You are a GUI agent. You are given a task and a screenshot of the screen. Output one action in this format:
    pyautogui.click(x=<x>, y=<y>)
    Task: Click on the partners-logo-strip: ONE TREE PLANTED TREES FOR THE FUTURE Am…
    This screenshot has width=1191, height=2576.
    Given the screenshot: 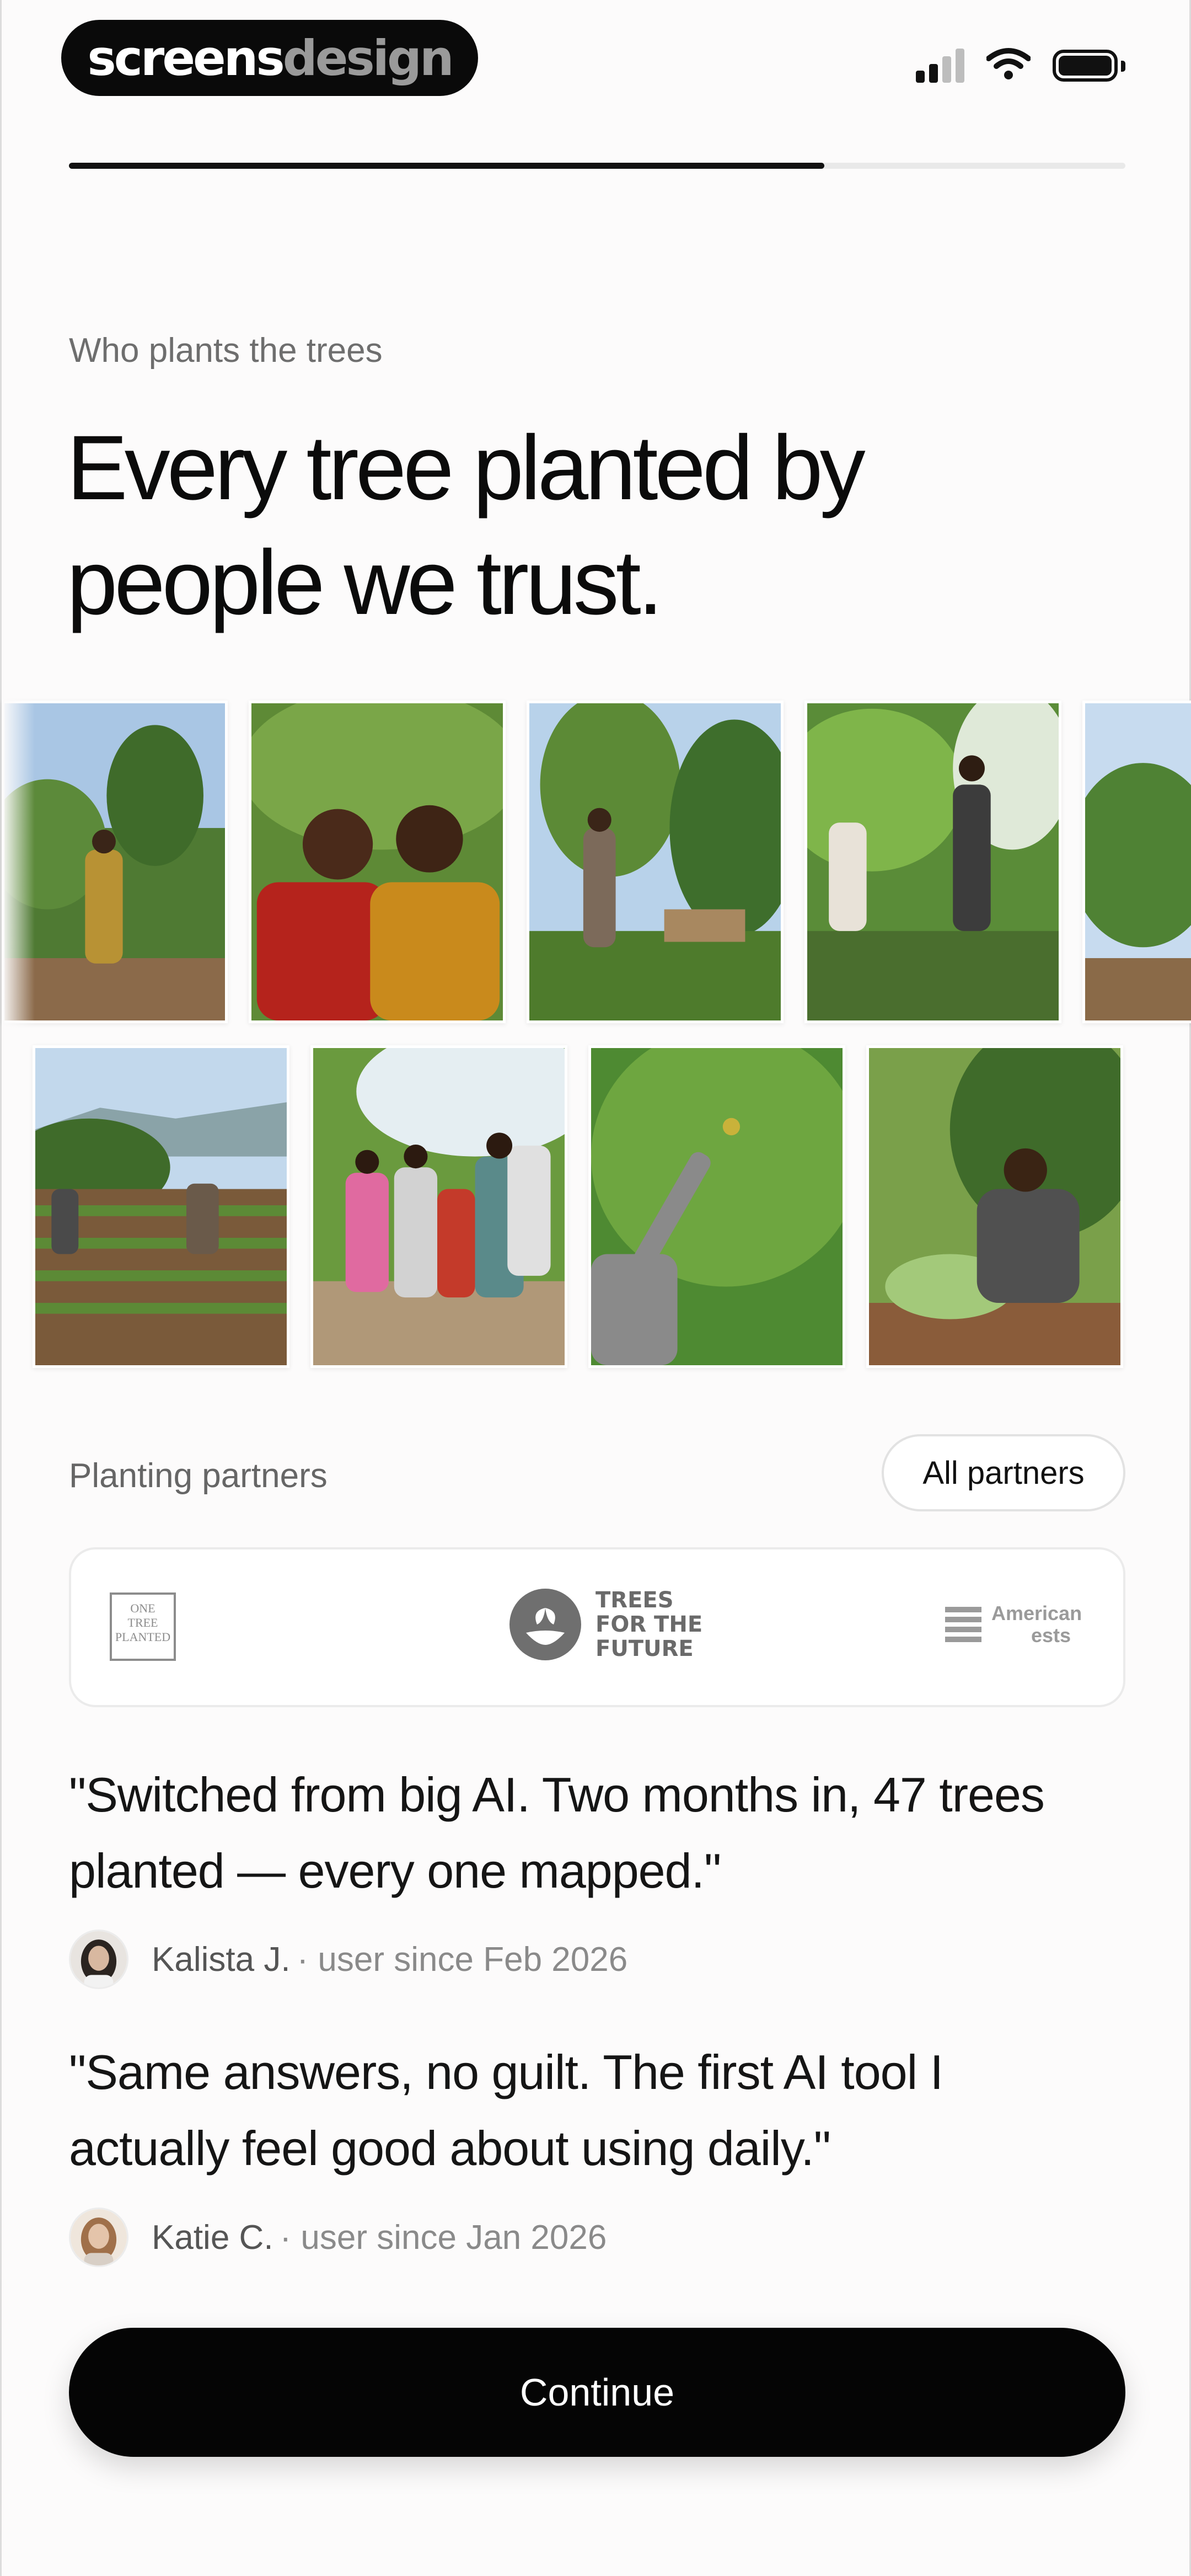 What is the action you would take?
    pyautogui.click(x=597, y=1627)
    